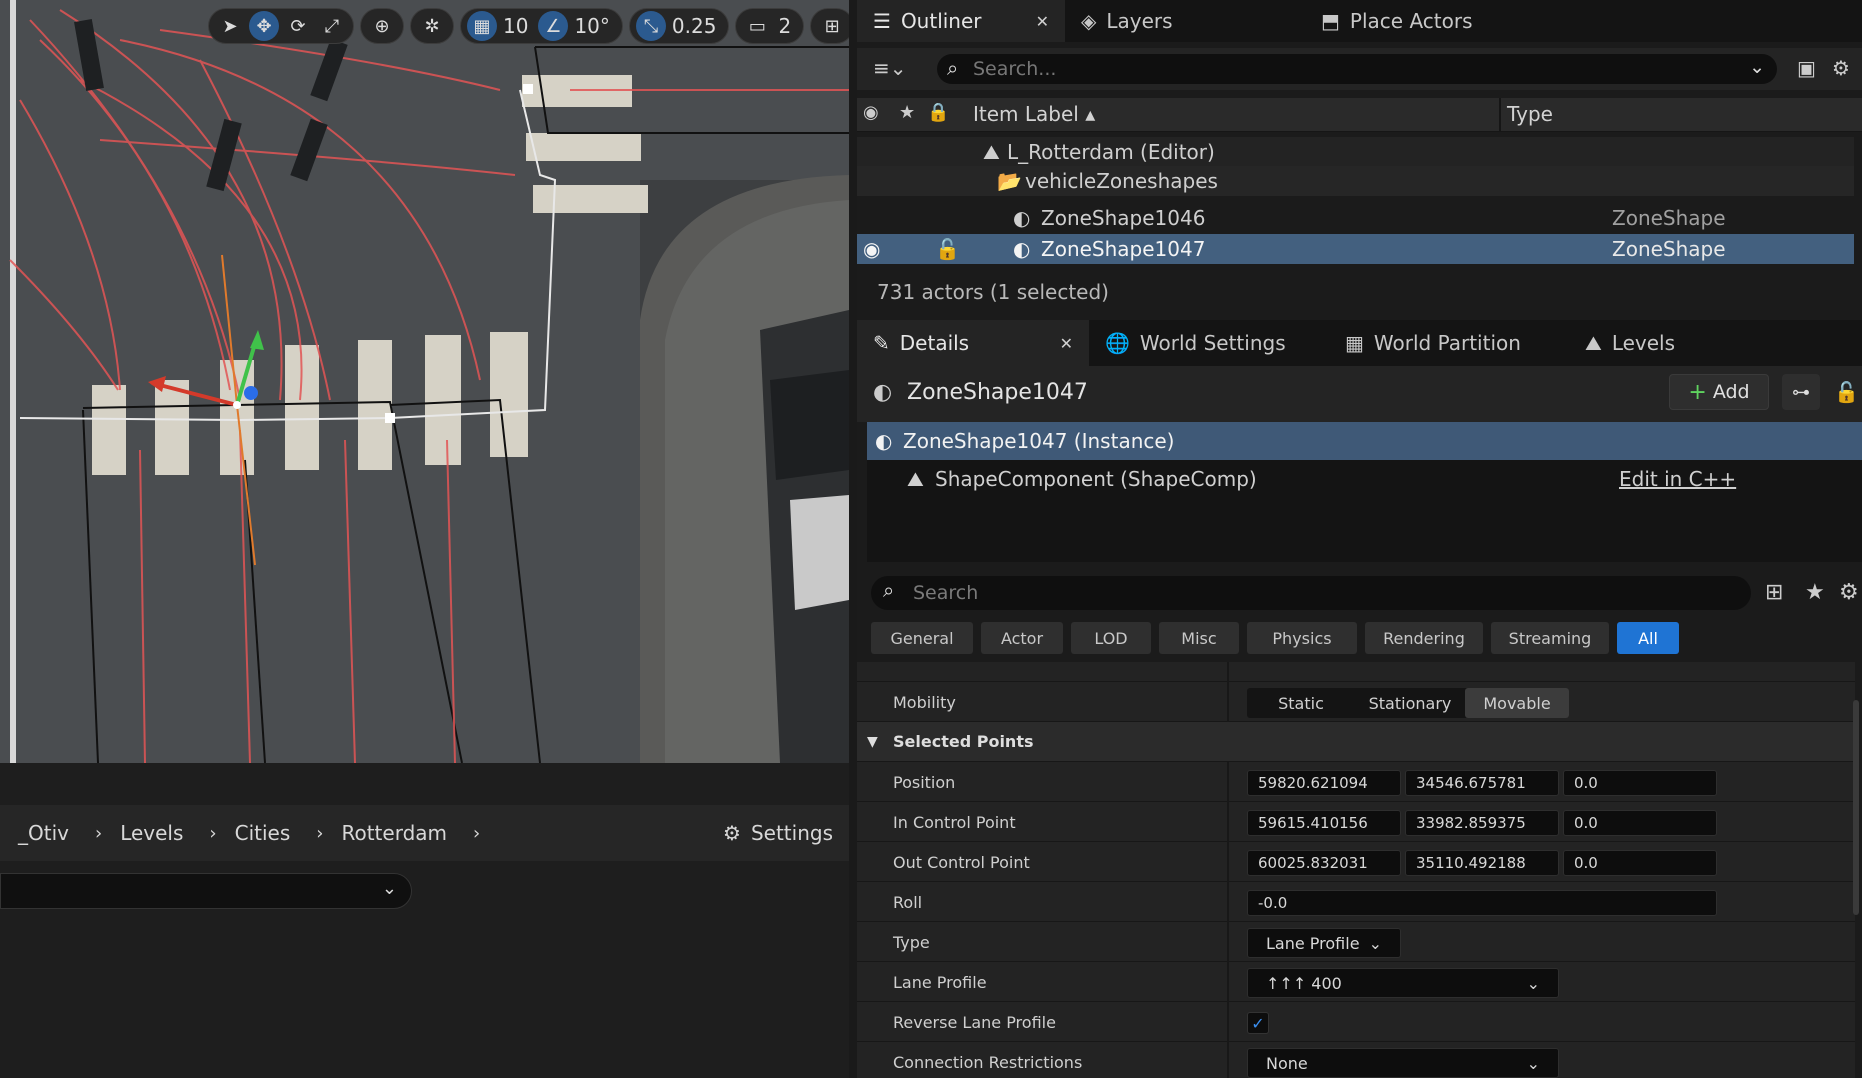  What do you see at coordinates (1640, 783) in the screenshot?
I see `position-z-field: 0.0` at bounding box center [1640, 783].